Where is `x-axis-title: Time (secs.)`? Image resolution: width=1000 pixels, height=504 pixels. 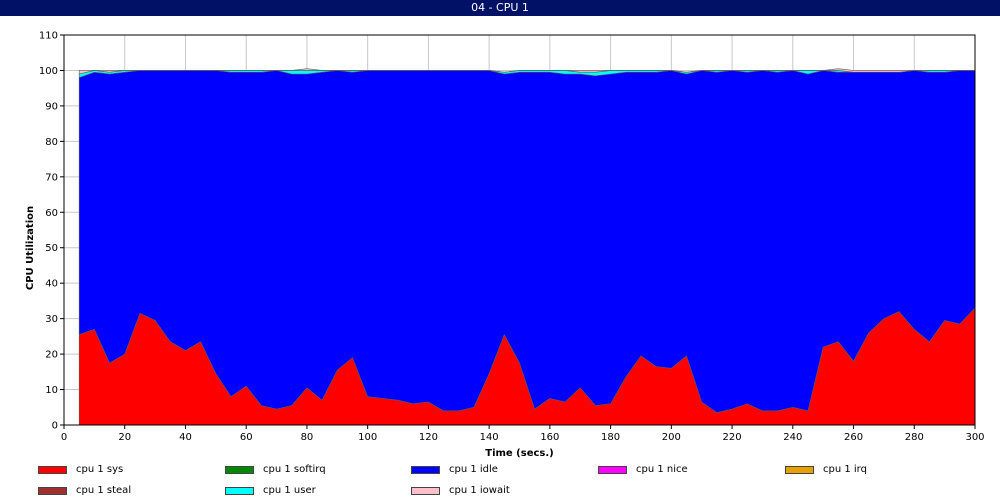
x-axis-title: Time (secs.) is located at coordinates (519, 453).